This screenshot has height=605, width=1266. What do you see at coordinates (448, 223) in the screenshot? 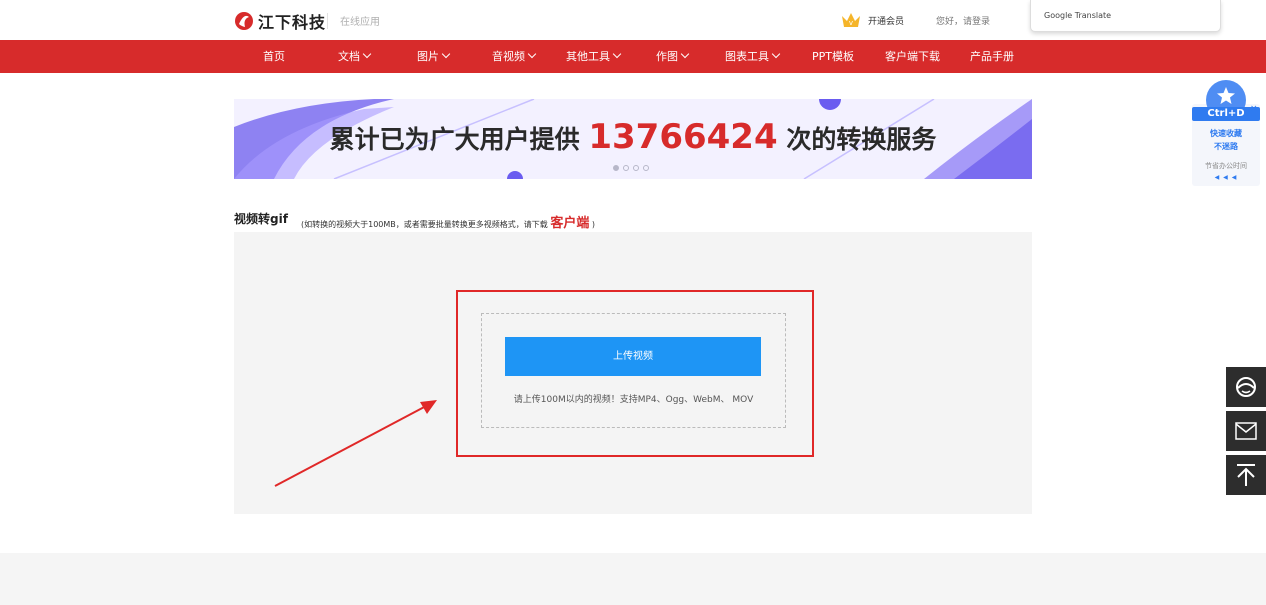
I see `tool-note: (如转换的视频大于100MB，或者需要批量转换更多视频格式，请下载 客户端 )` at bounding box center [448, 223].